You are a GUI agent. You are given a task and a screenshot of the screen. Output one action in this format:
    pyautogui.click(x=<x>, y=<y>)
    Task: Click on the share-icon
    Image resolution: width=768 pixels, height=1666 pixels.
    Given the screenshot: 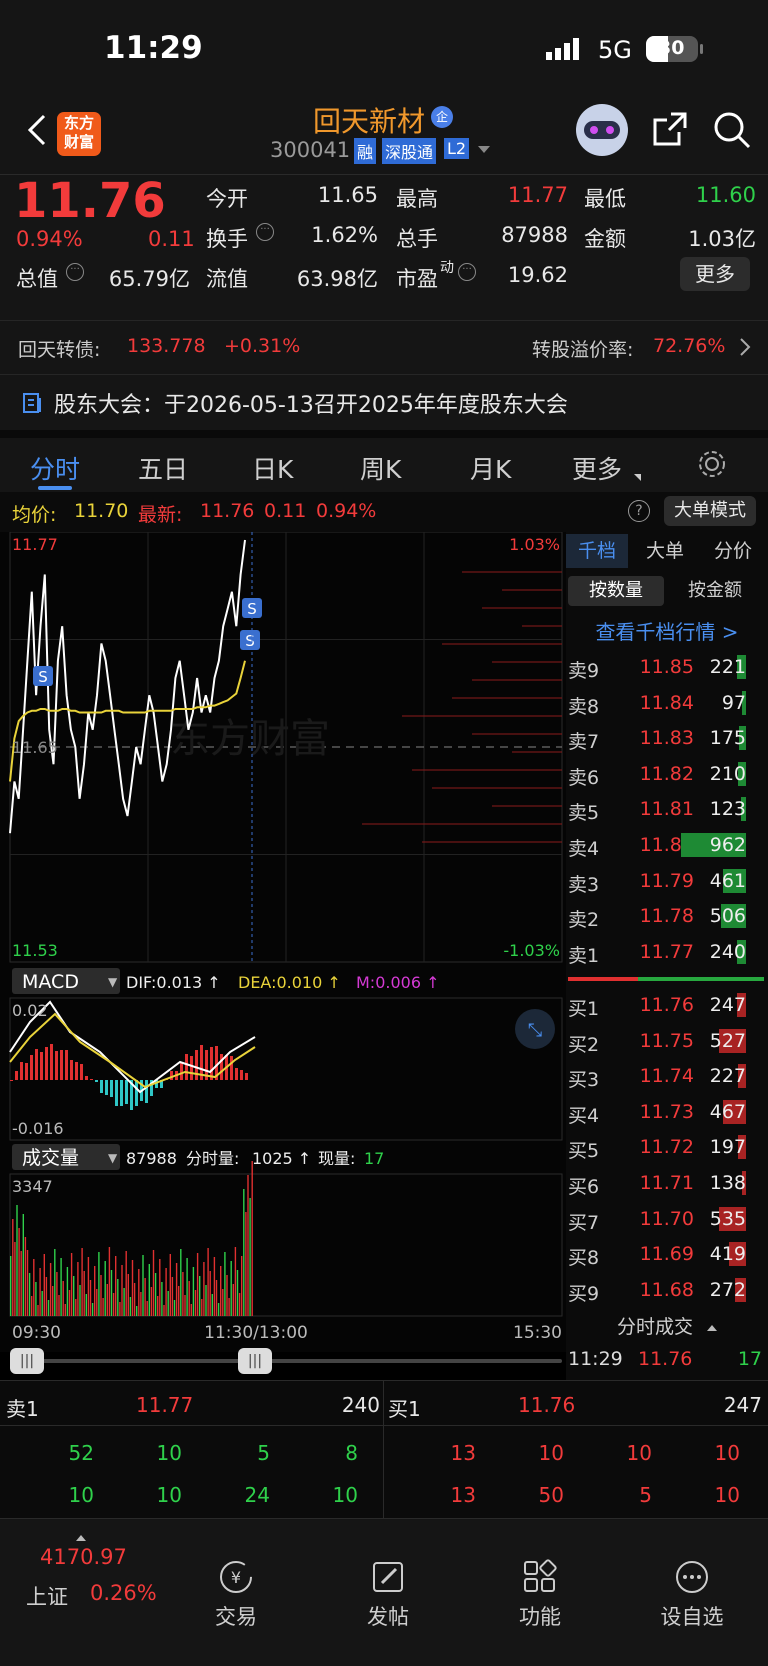 What is the action you would take?
    pyautogui.click(x=670, y=129)
    